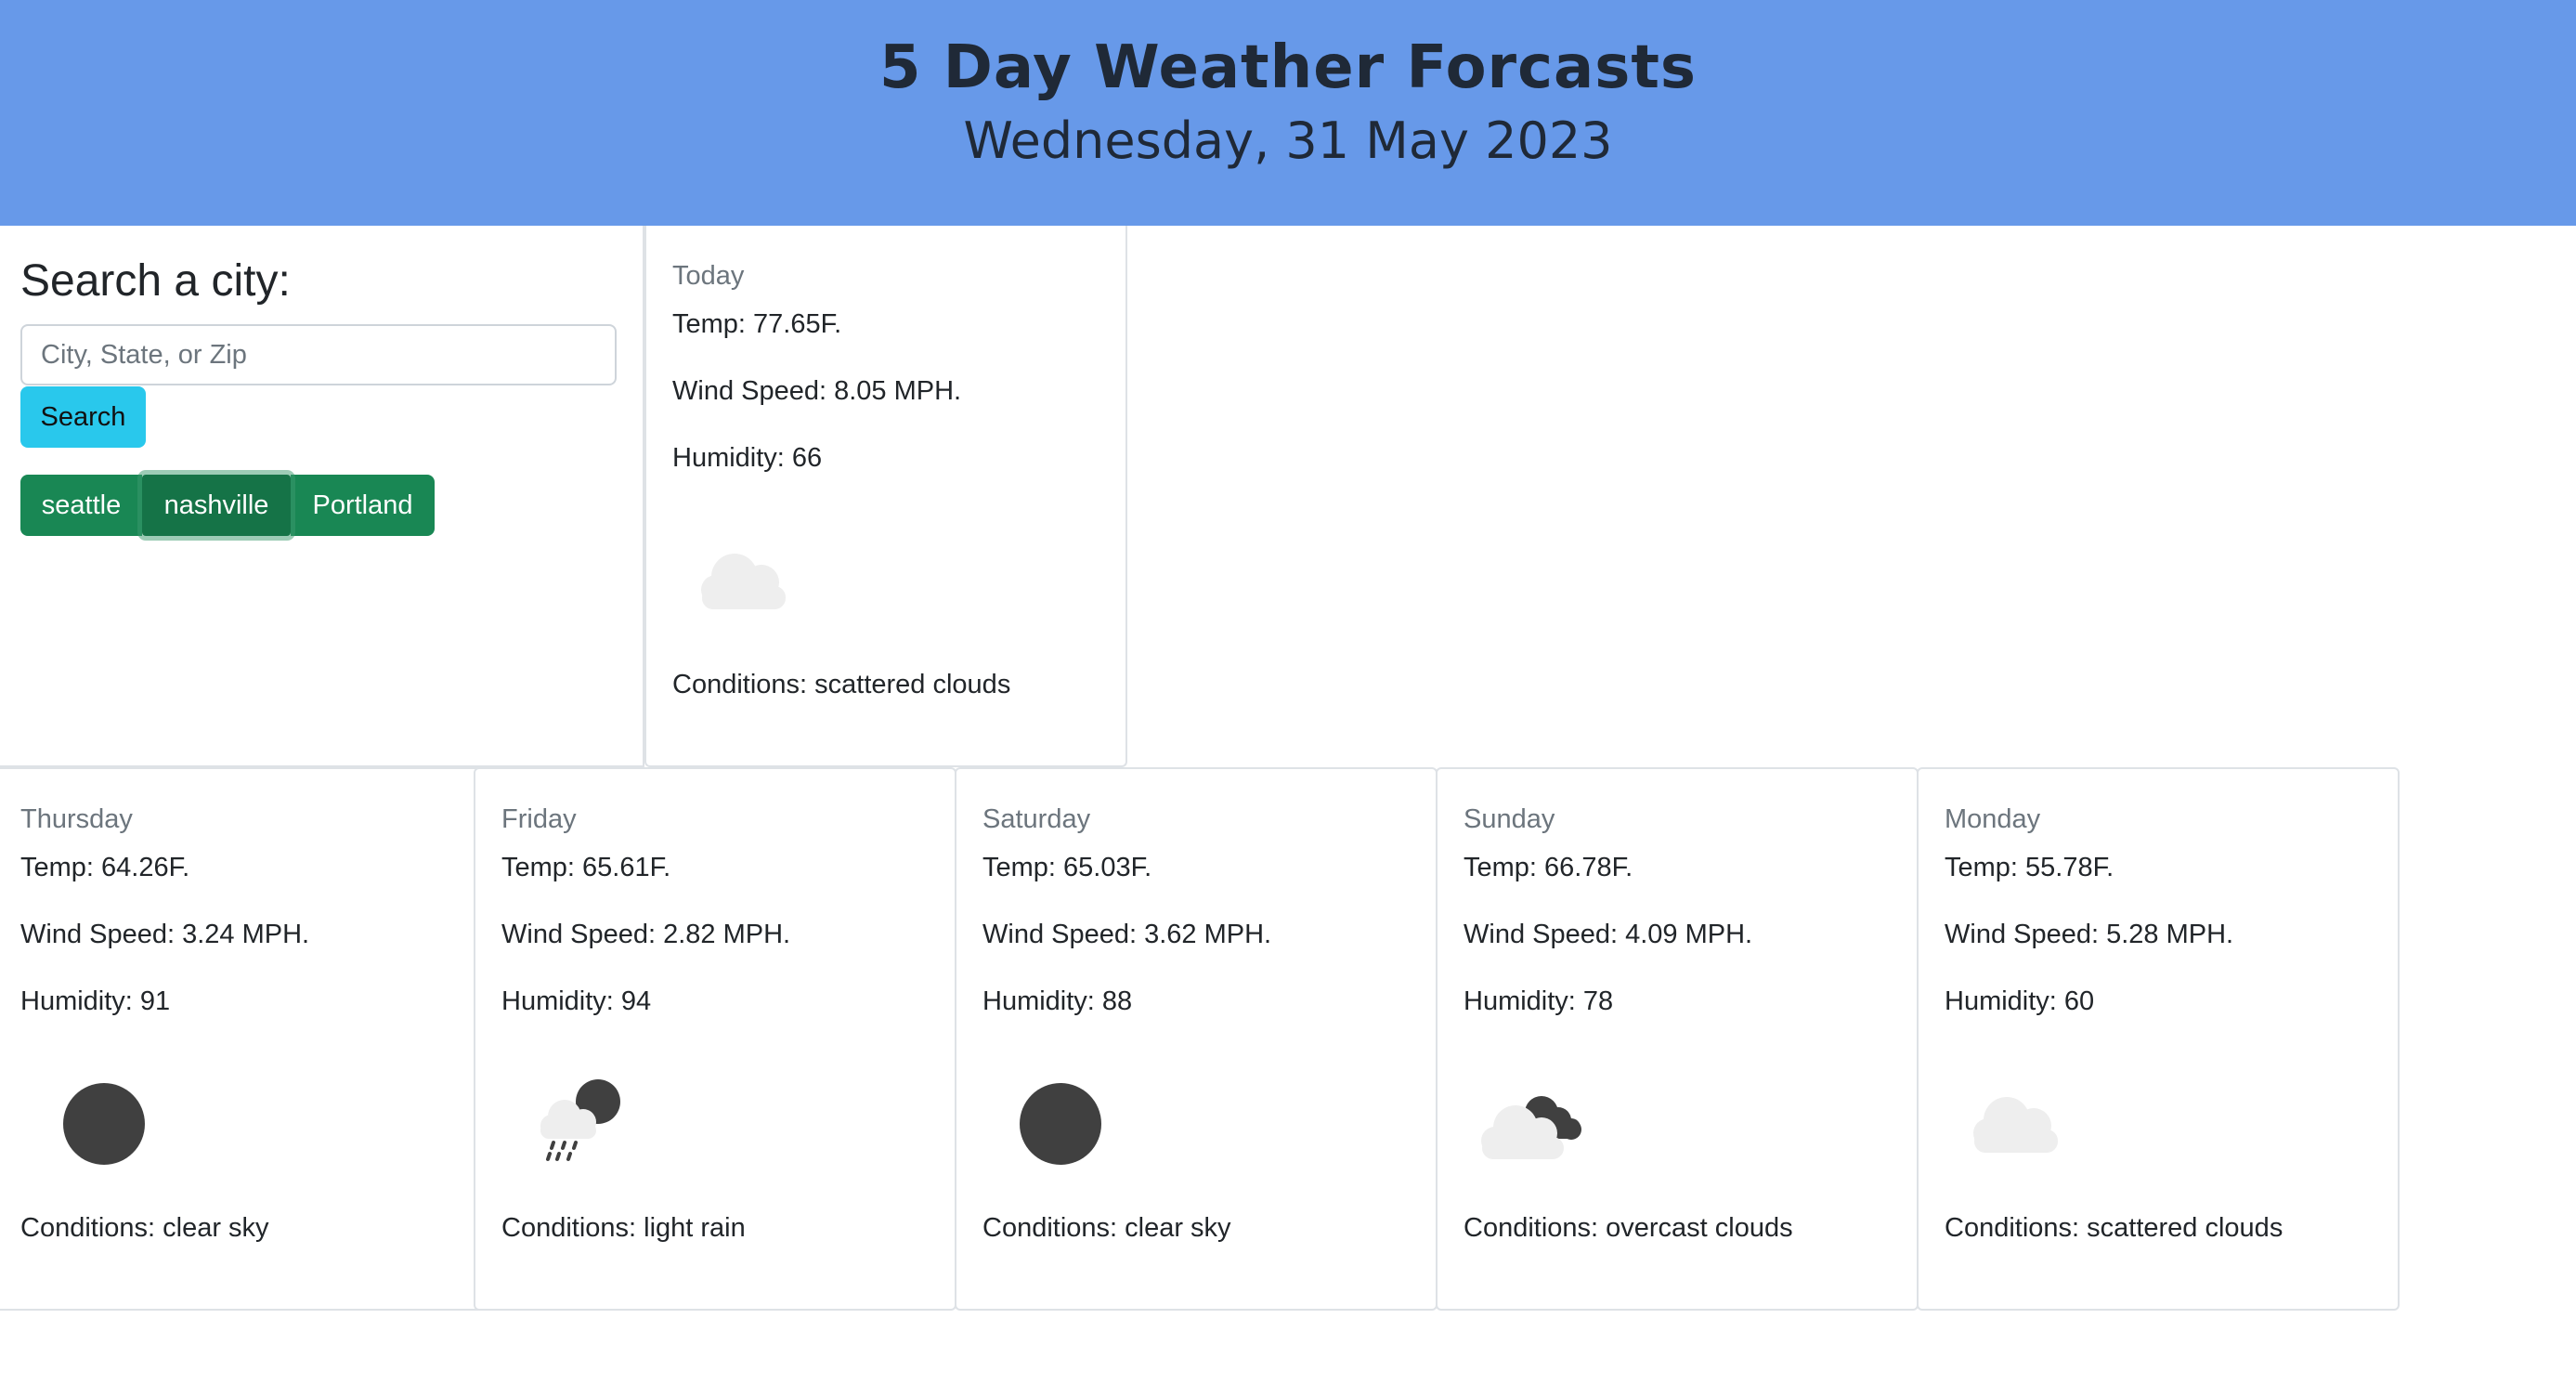 The image size is (2576, 1397). Describe the element at coordinates (363, 505) in the screenshot. I see `history-button-portland: Portland` at that location.